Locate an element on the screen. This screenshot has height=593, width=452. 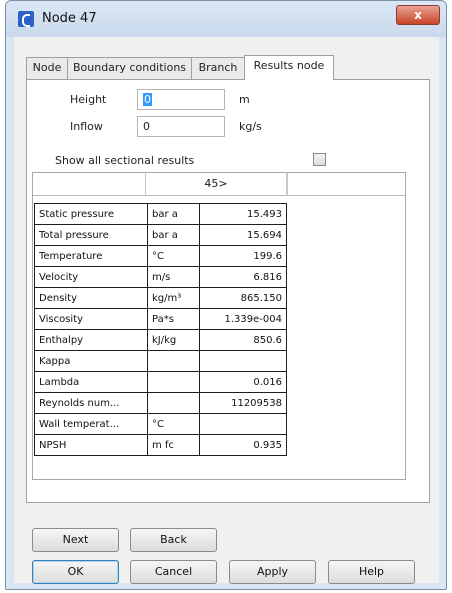
table-row: Enthalpy kJ/kg 850.6 is located at coordinates (160, 340).